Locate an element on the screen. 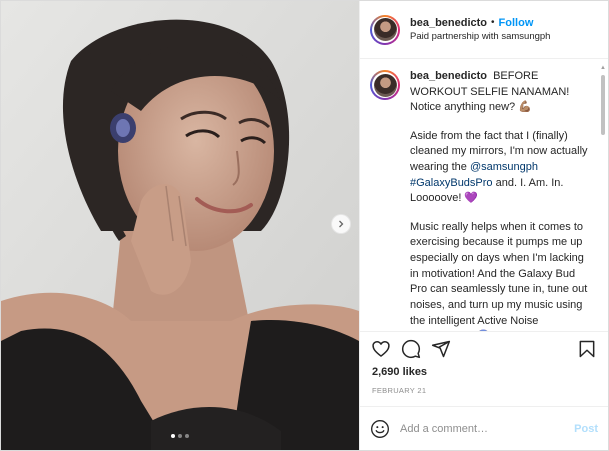  bookmark-icon is located at coordinates (587, 349).